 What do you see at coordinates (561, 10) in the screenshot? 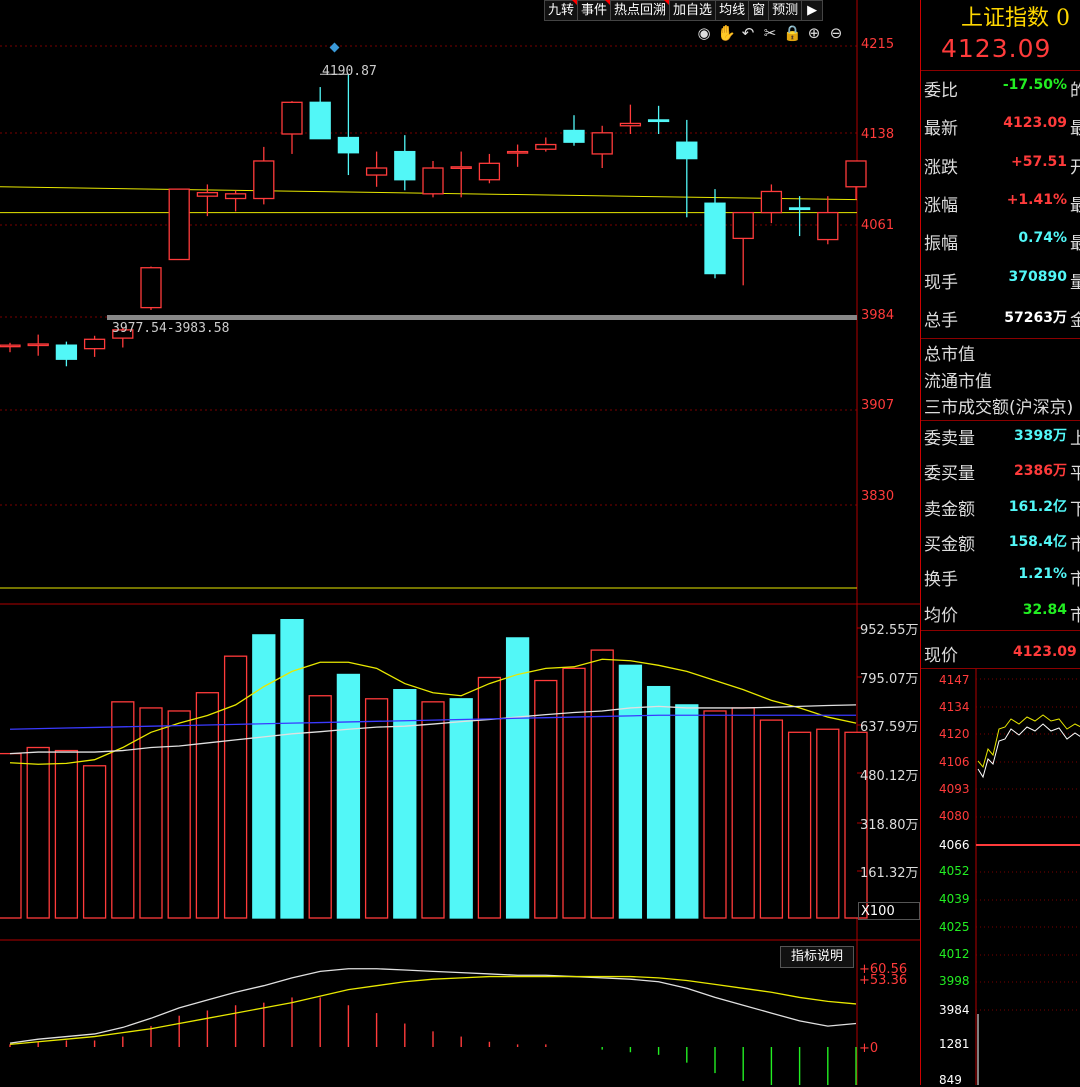
I see `toolbar-button-0: 九转` at bounding box center [561, 10].